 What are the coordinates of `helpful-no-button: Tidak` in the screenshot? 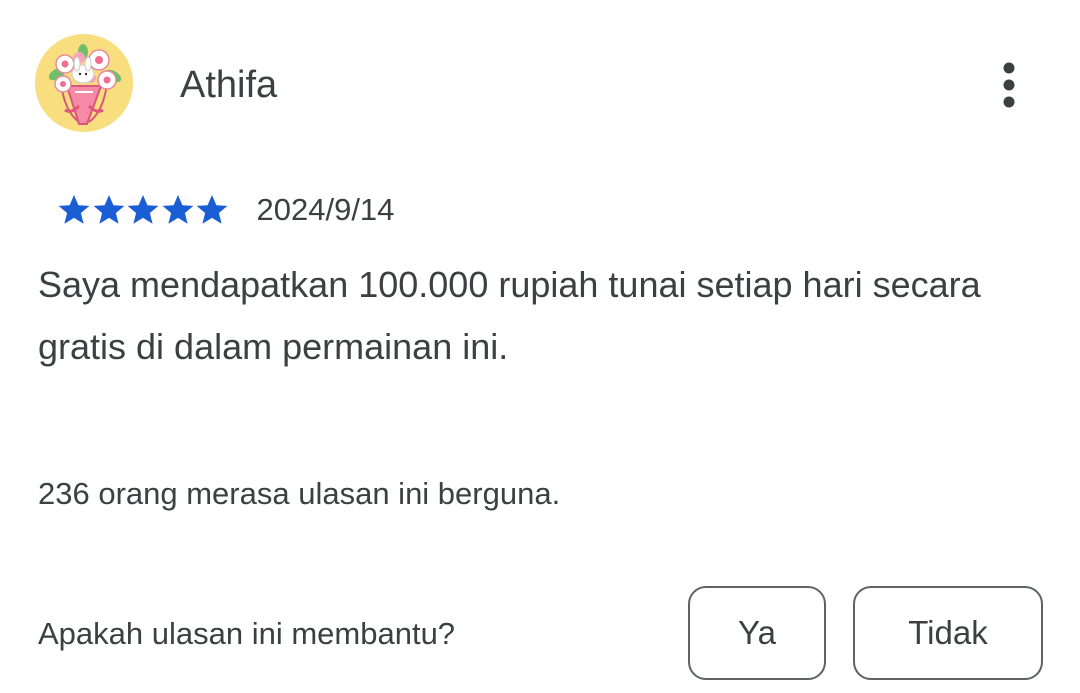 It's located at (948, 633).